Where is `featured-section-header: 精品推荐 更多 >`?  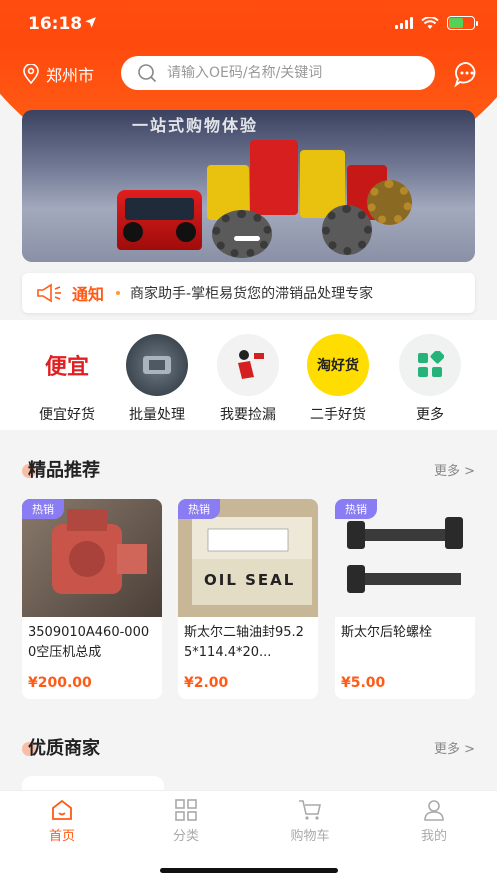
featured-section-header: 精品推荐 更多 > is located at coordinates (248, 469).